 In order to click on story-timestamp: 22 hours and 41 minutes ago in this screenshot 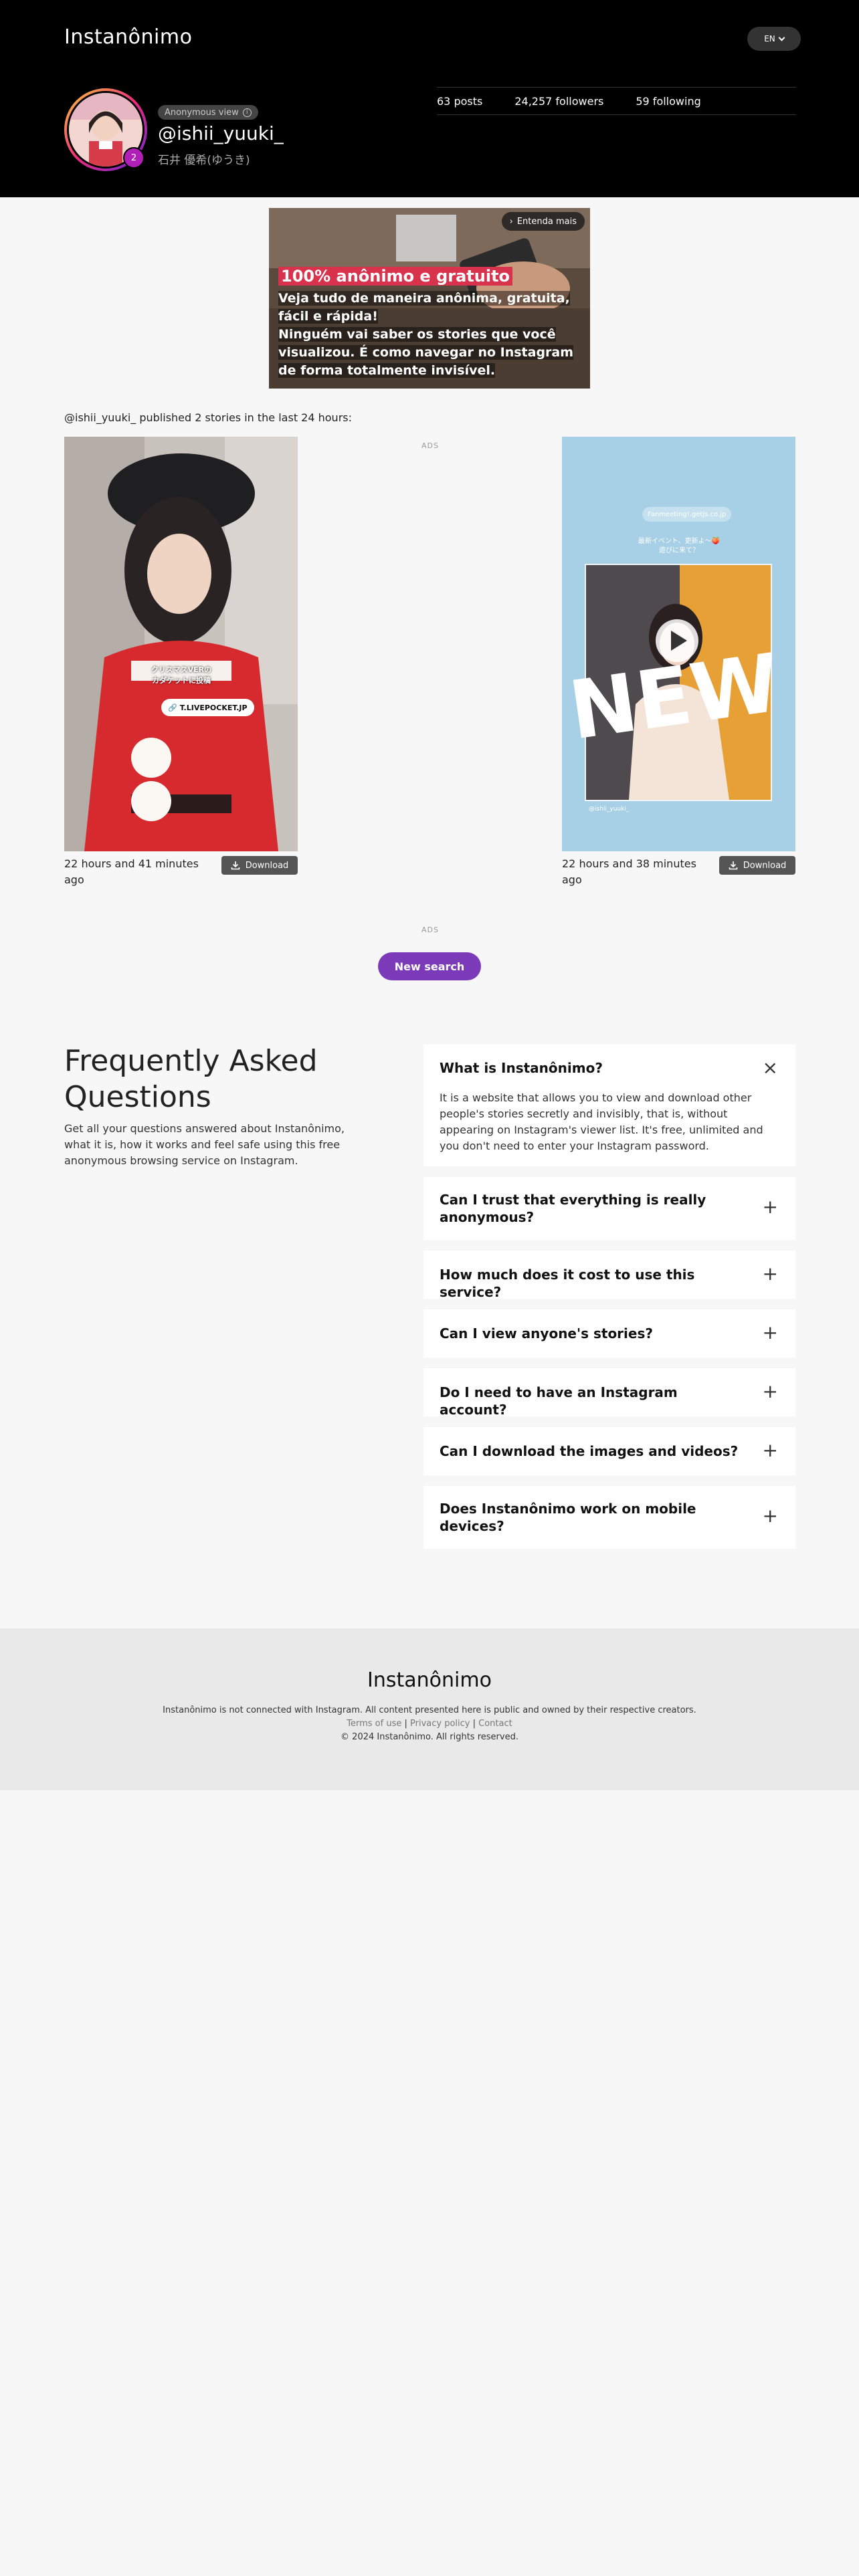, I will do `click(132, 872)`.